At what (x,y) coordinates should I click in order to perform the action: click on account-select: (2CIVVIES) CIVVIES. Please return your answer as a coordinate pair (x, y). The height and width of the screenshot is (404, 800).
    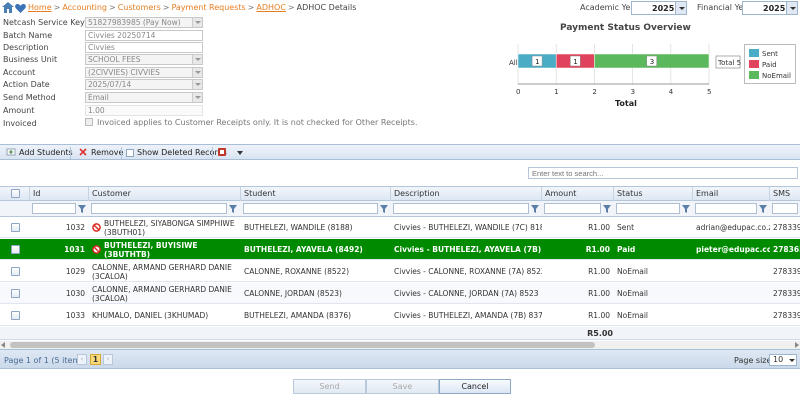
    Looking at the image, I should click on (144, 72).